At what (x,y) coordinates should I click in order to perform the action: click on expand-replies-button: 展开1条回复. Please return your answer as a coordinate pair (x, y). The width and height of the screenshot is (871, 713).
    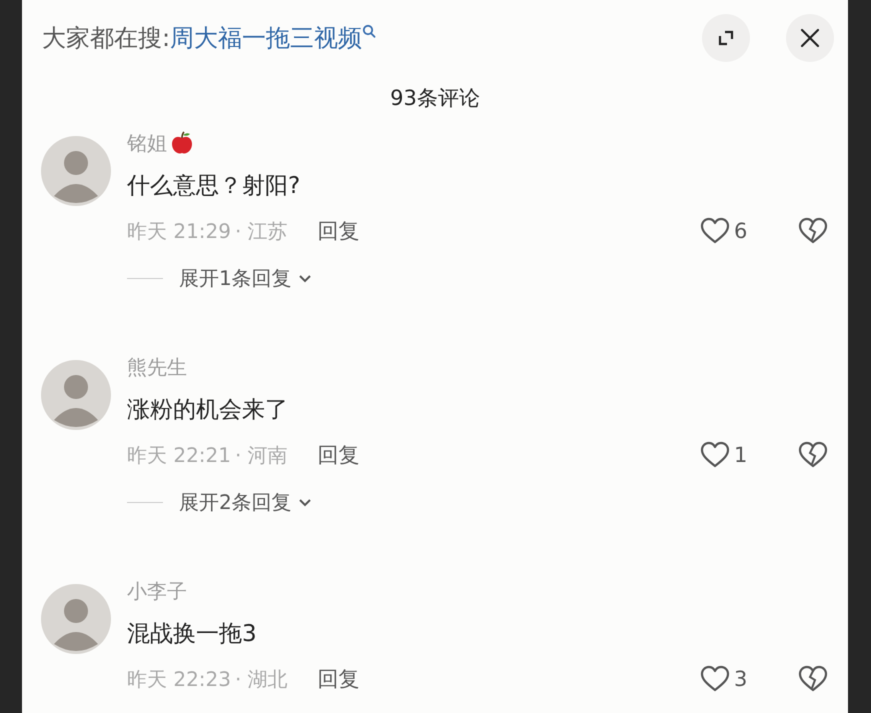
    Looking at the image, I should click on (245, 278).